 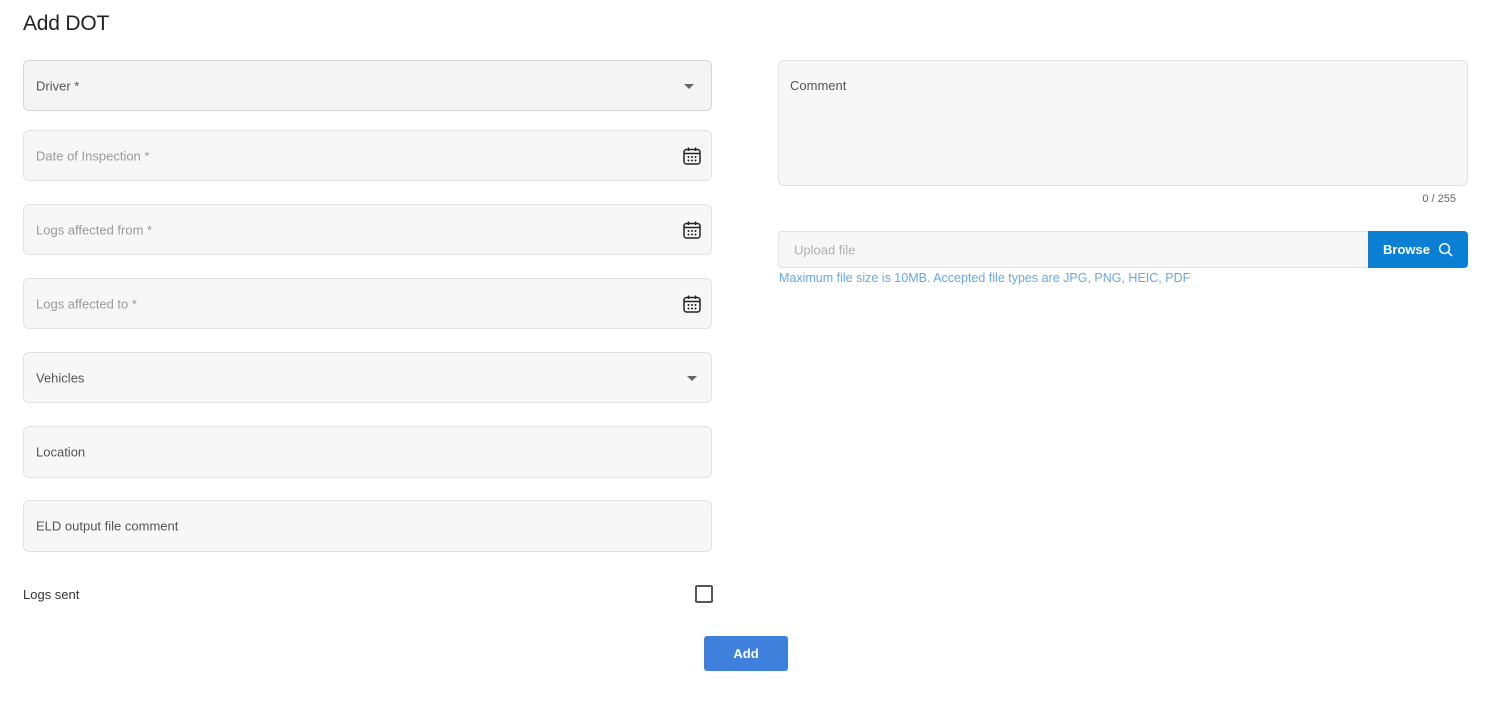 What do you see at coordinates (367, 452) in the screenshot?
I see `location-field: Location` at bounding box center [367, 452].